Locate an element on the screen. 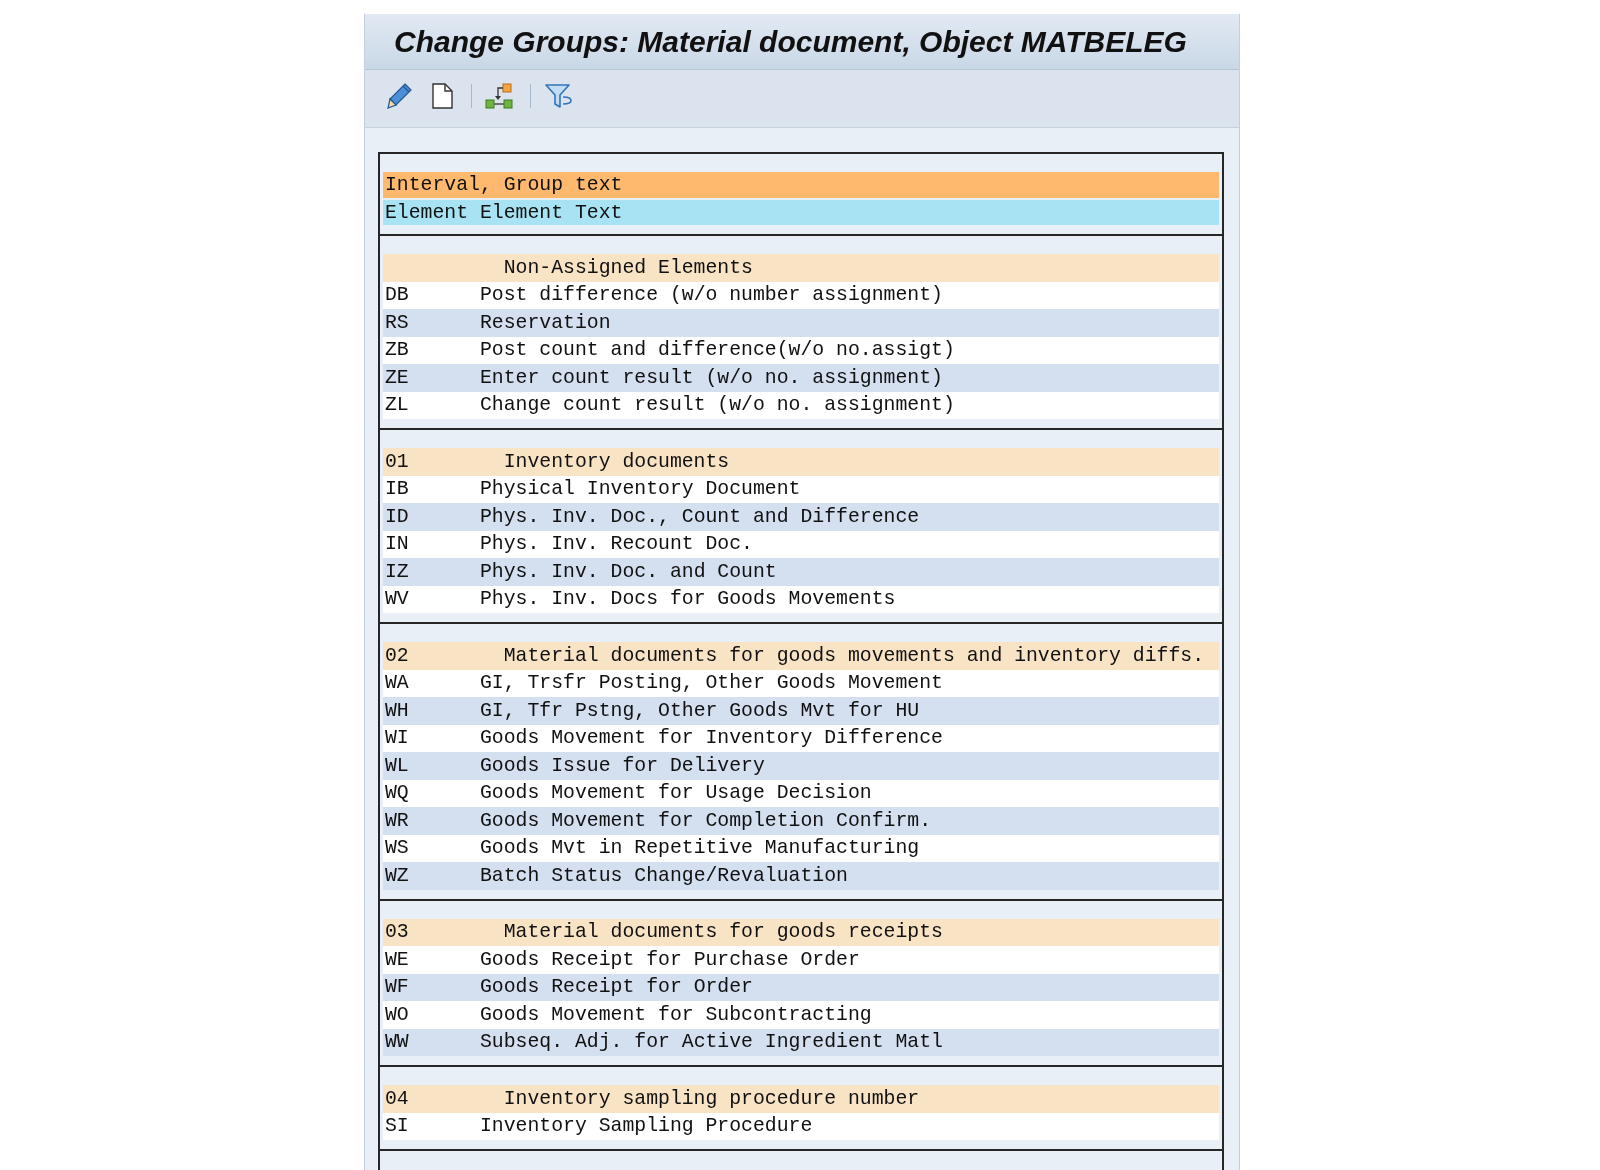  element-code: IZ is located at coordinates (397, 571).